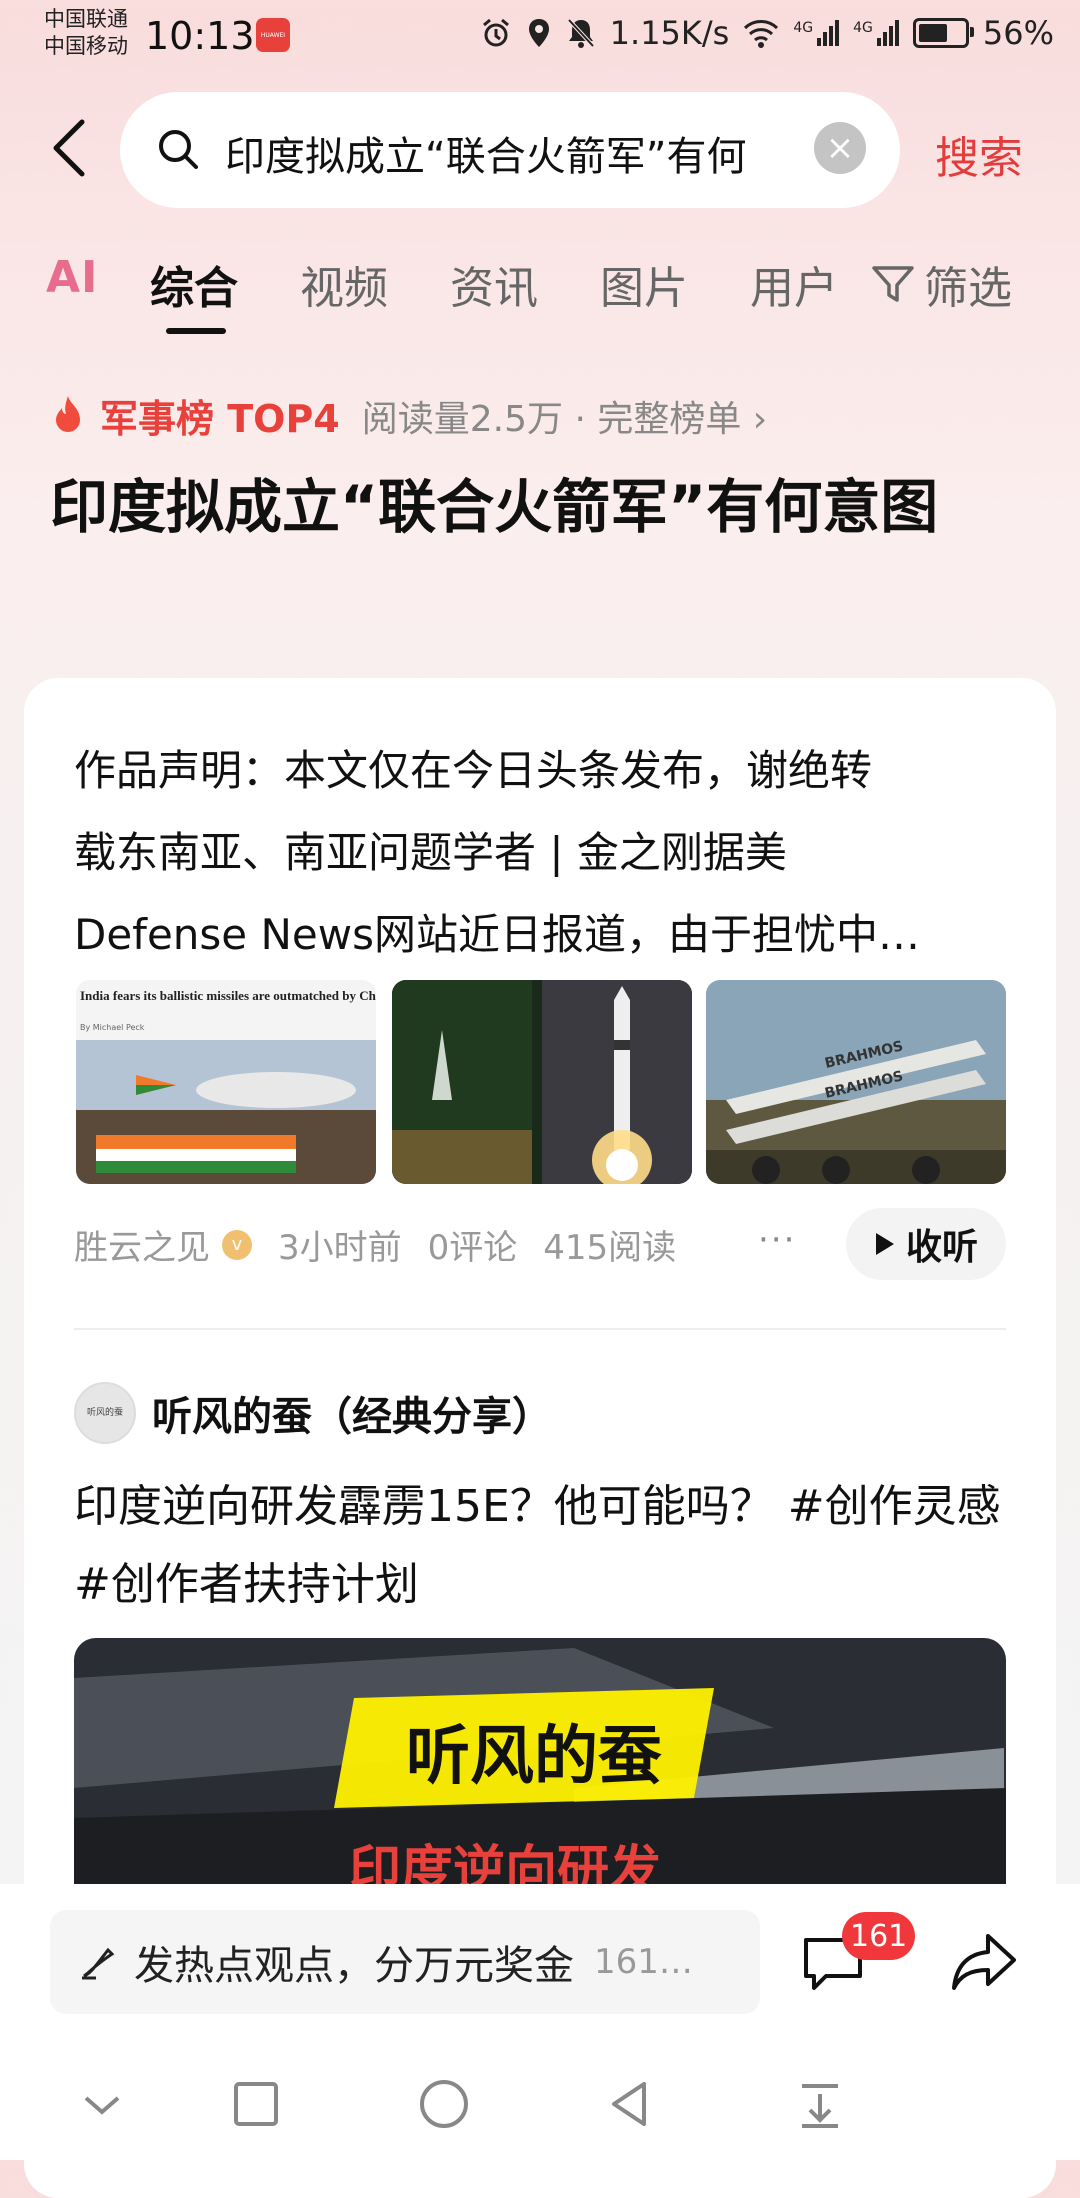 The height and width of the screenshot is (2198, 1080). I want to click on pen-icon, so click(98, 1963).